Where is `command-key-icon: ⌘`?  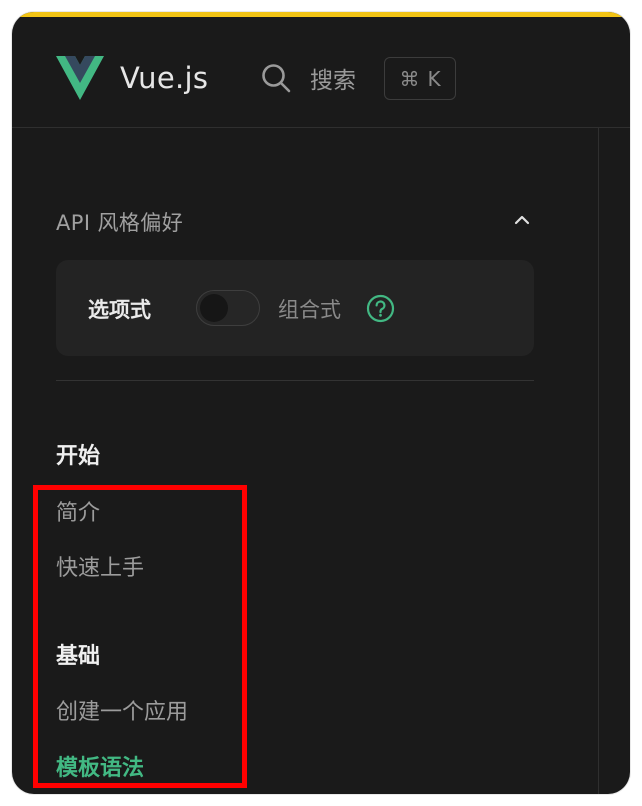
command-key-icon: ⌘ is located at coordinates (409, 78).